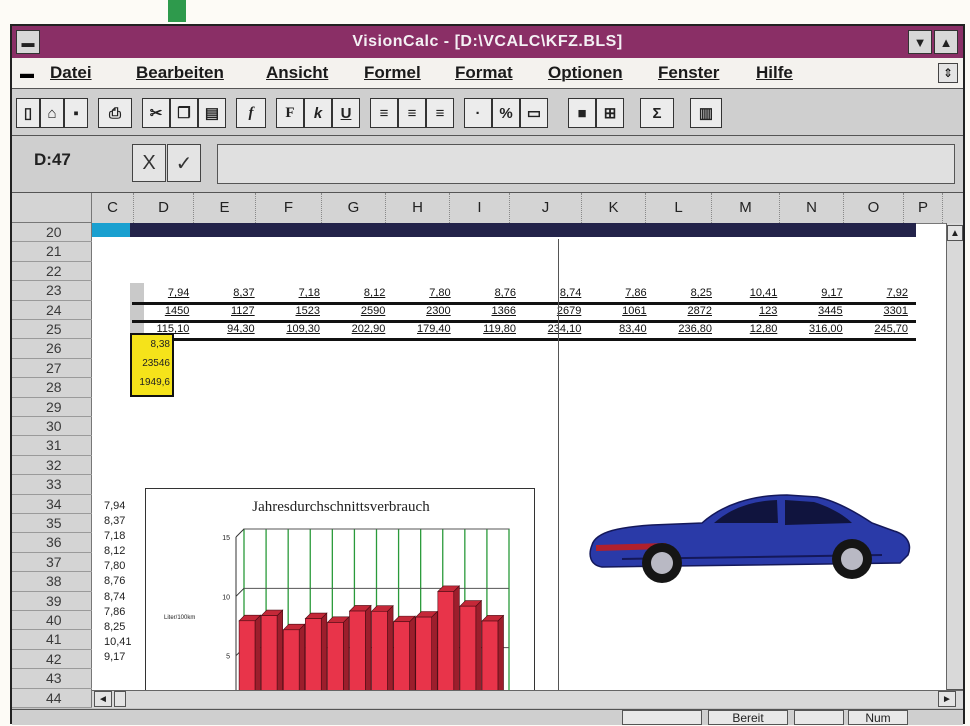  I want to click on restore-doc-icon: ⇕, so click(948, 73).